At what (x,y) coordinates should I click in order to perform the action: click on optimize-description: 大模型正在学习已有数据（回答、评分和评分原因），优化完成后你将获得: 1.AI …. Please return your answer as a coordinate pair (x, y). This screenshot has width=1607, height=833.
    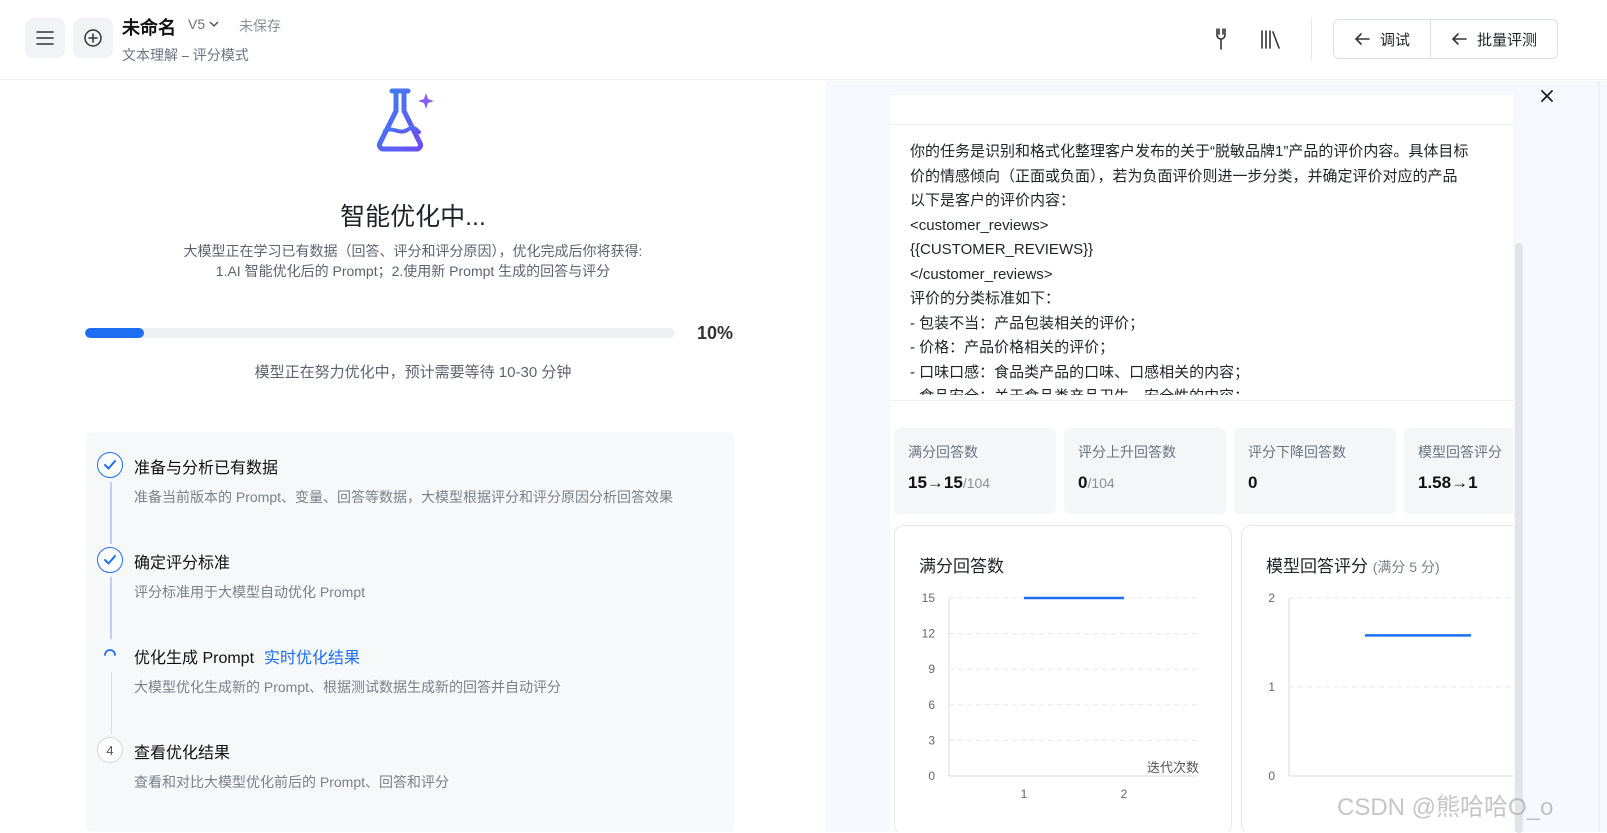
    Looking at the image, I should click on (413, 261).